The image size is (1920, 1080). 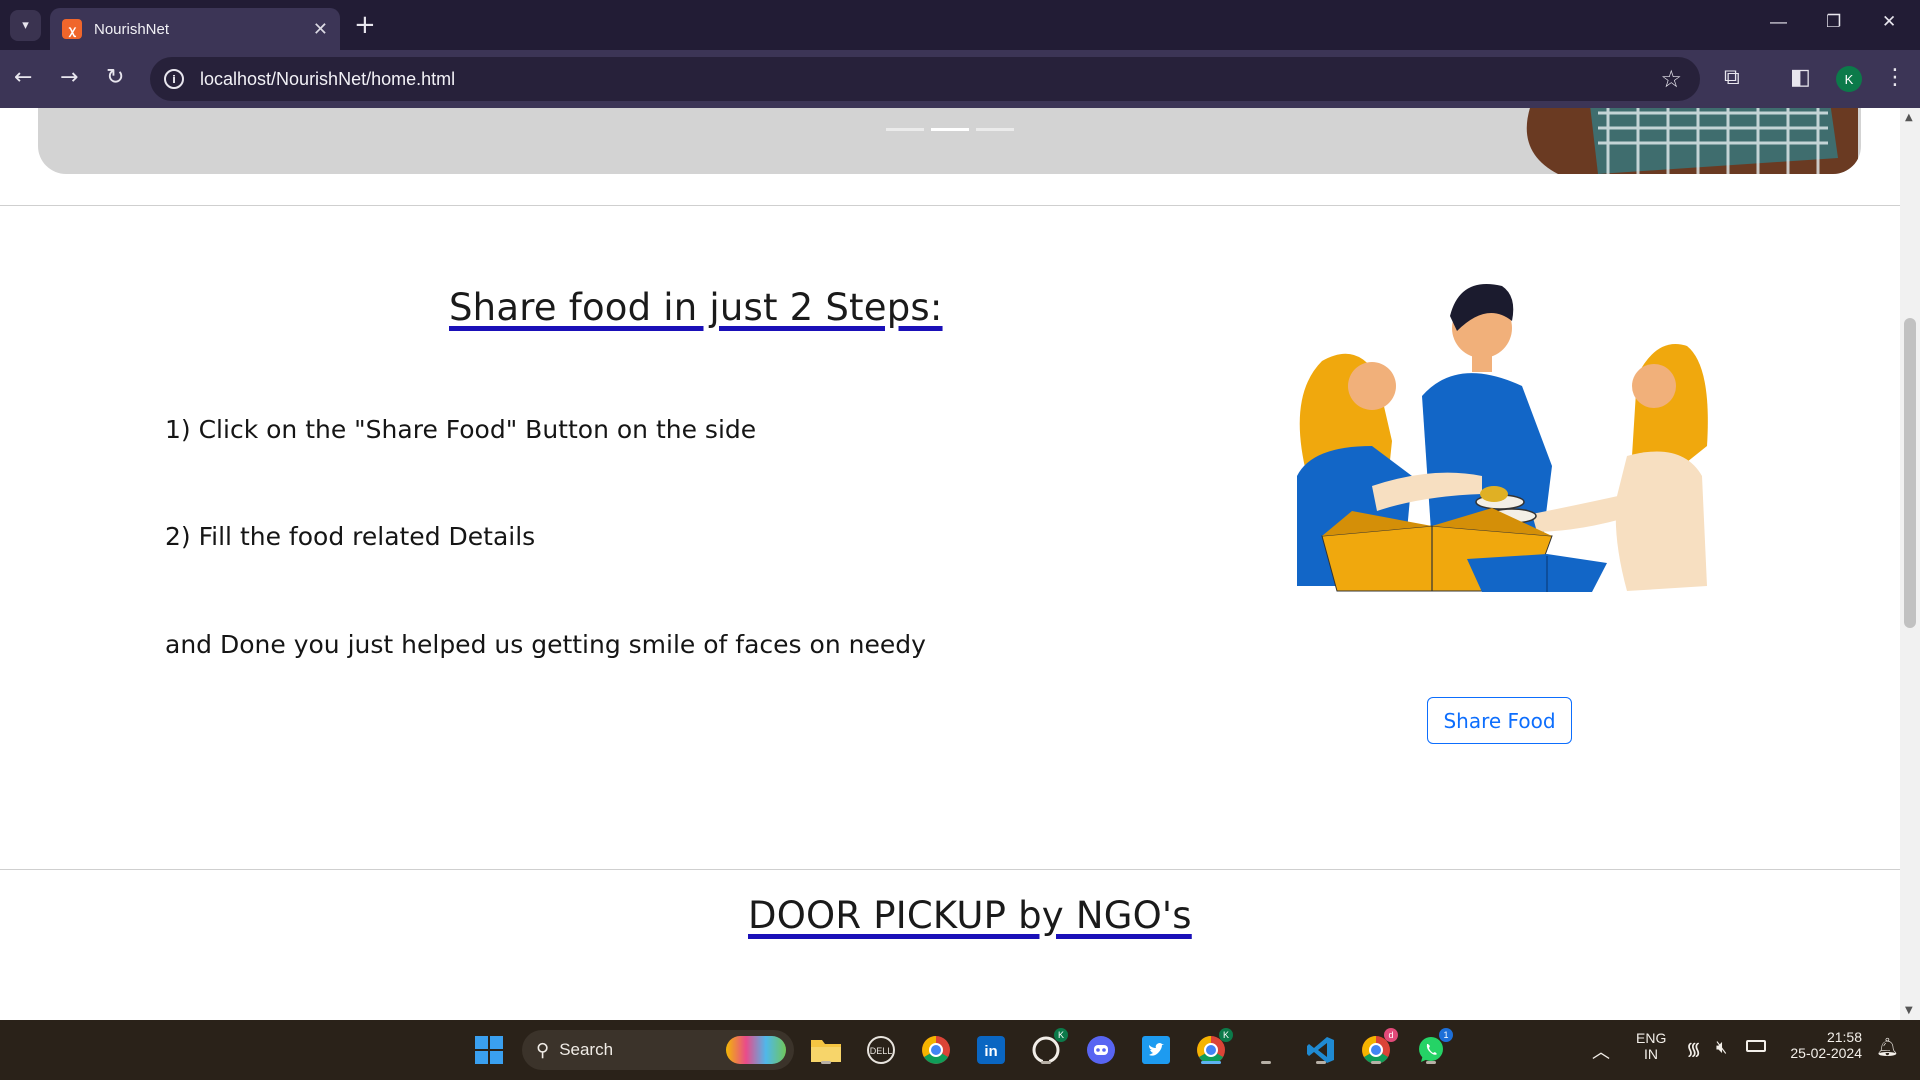 I want to click on clock-time: 21:58, so click(x=1844, y=1037).